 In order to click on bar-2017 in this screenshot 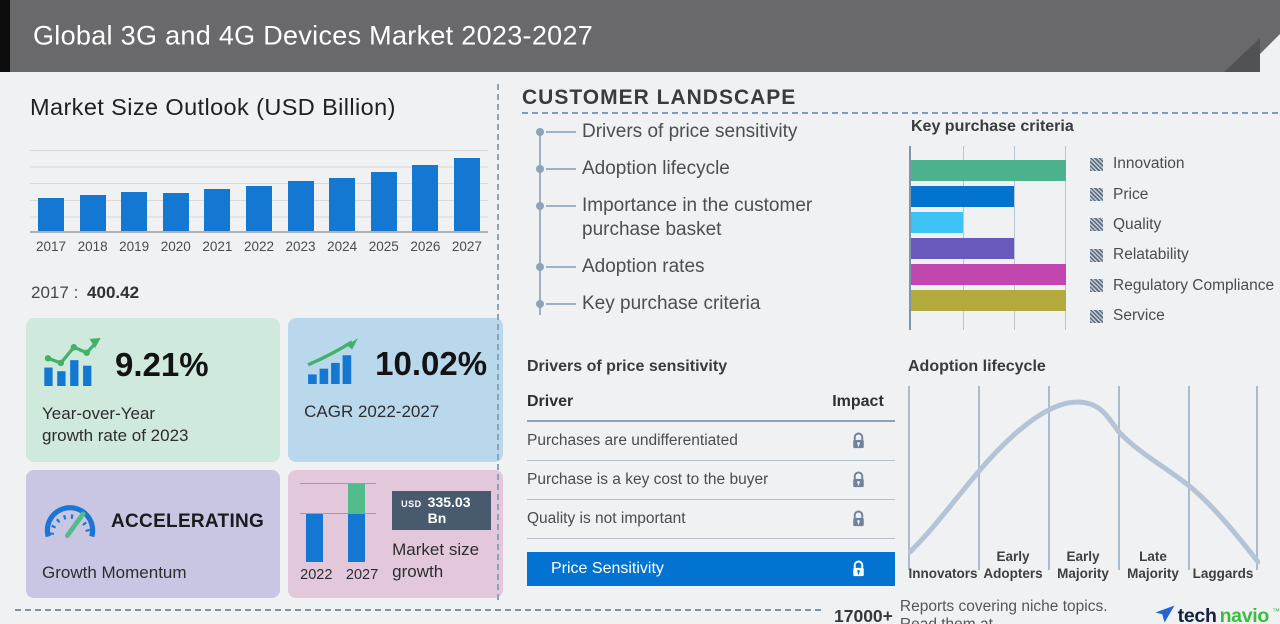, I will do `click(51, 214)`.